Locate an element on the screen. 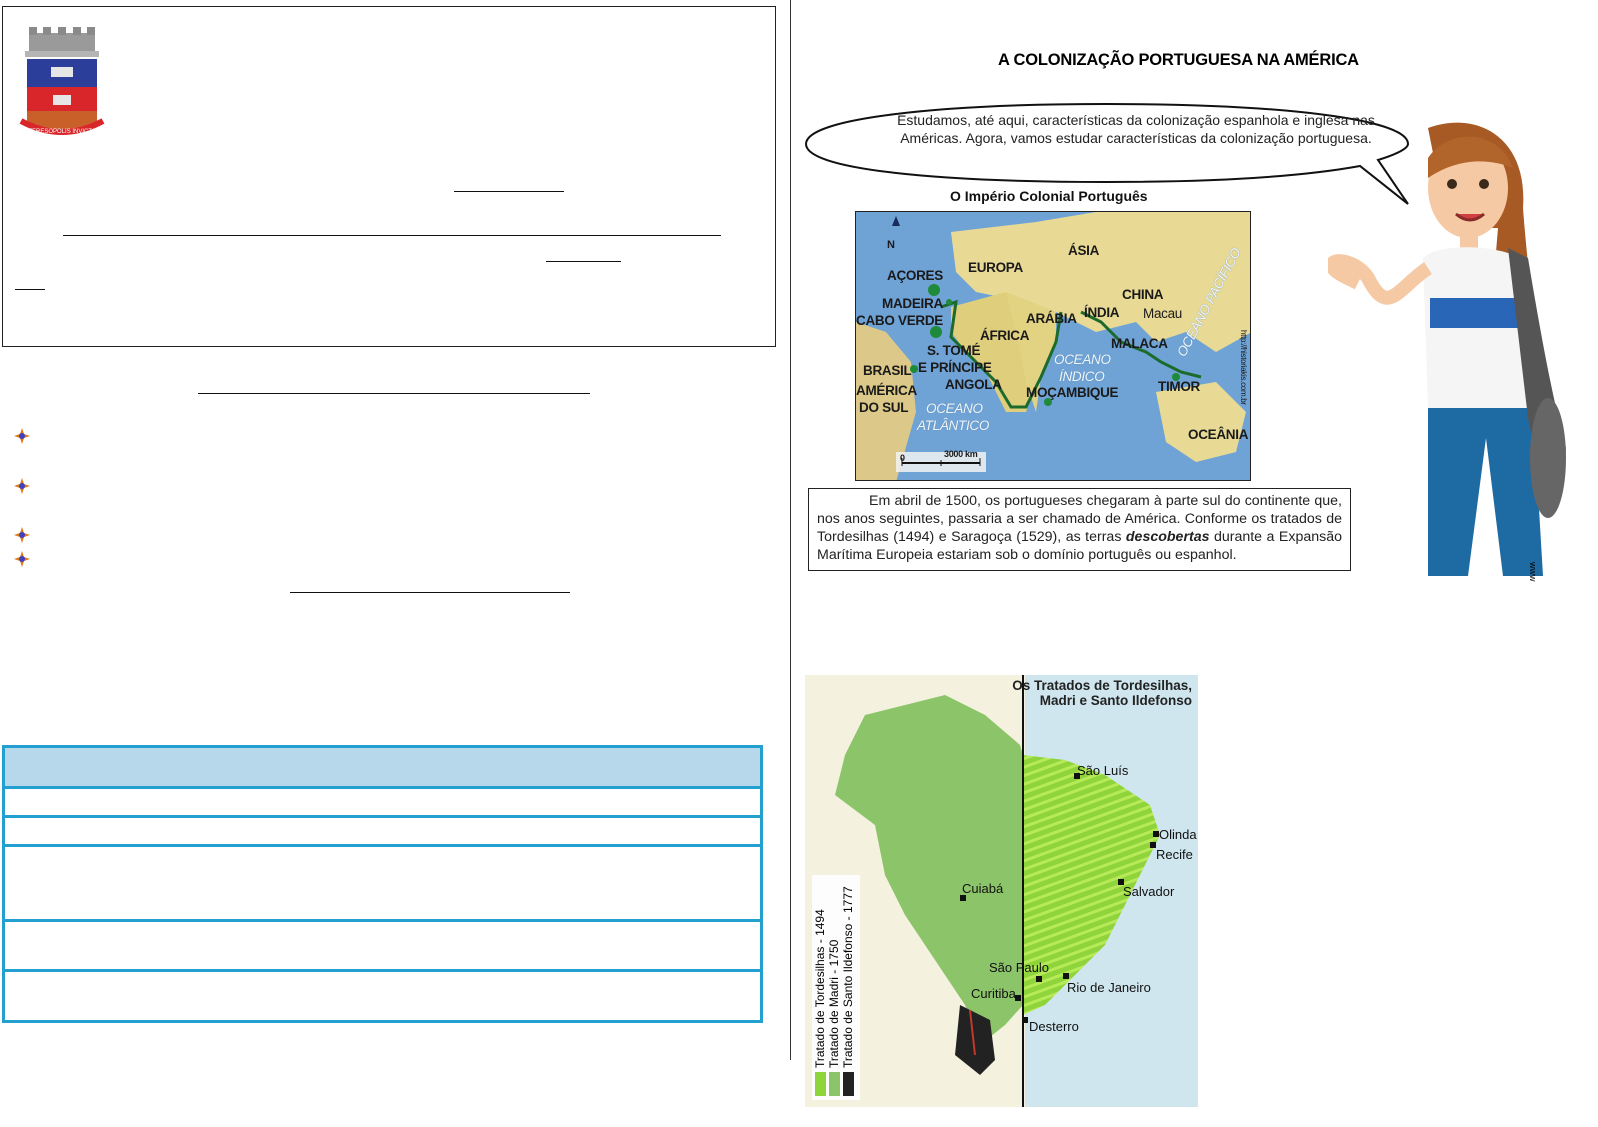 The width and height of the screenshot is (1598, 1127). map-label: ATLÂNTICO is located at coordinates (953, 425).